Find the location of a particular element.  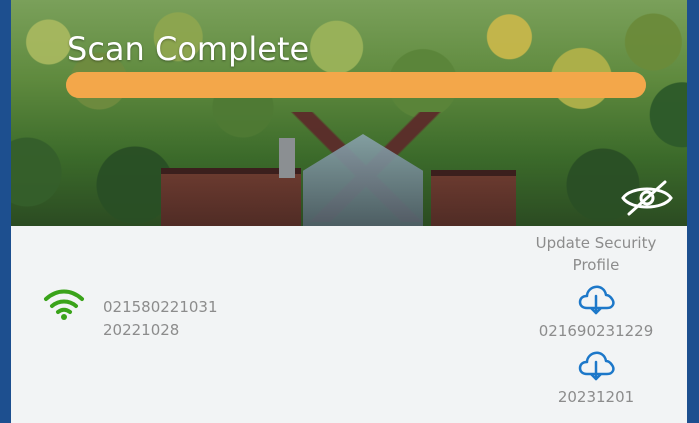

eye-slash-icon is located at coordinates (647, 198).